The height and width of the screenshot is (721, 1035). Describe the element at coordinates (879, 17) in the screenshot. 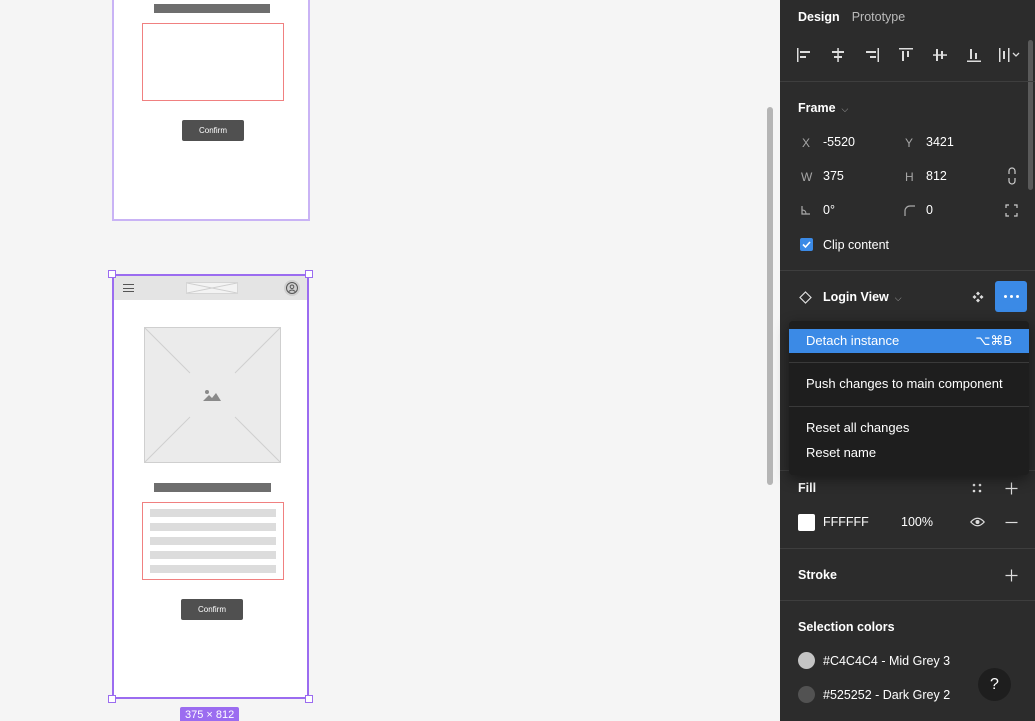

I see `tab-prototype: Prototype` at that location.